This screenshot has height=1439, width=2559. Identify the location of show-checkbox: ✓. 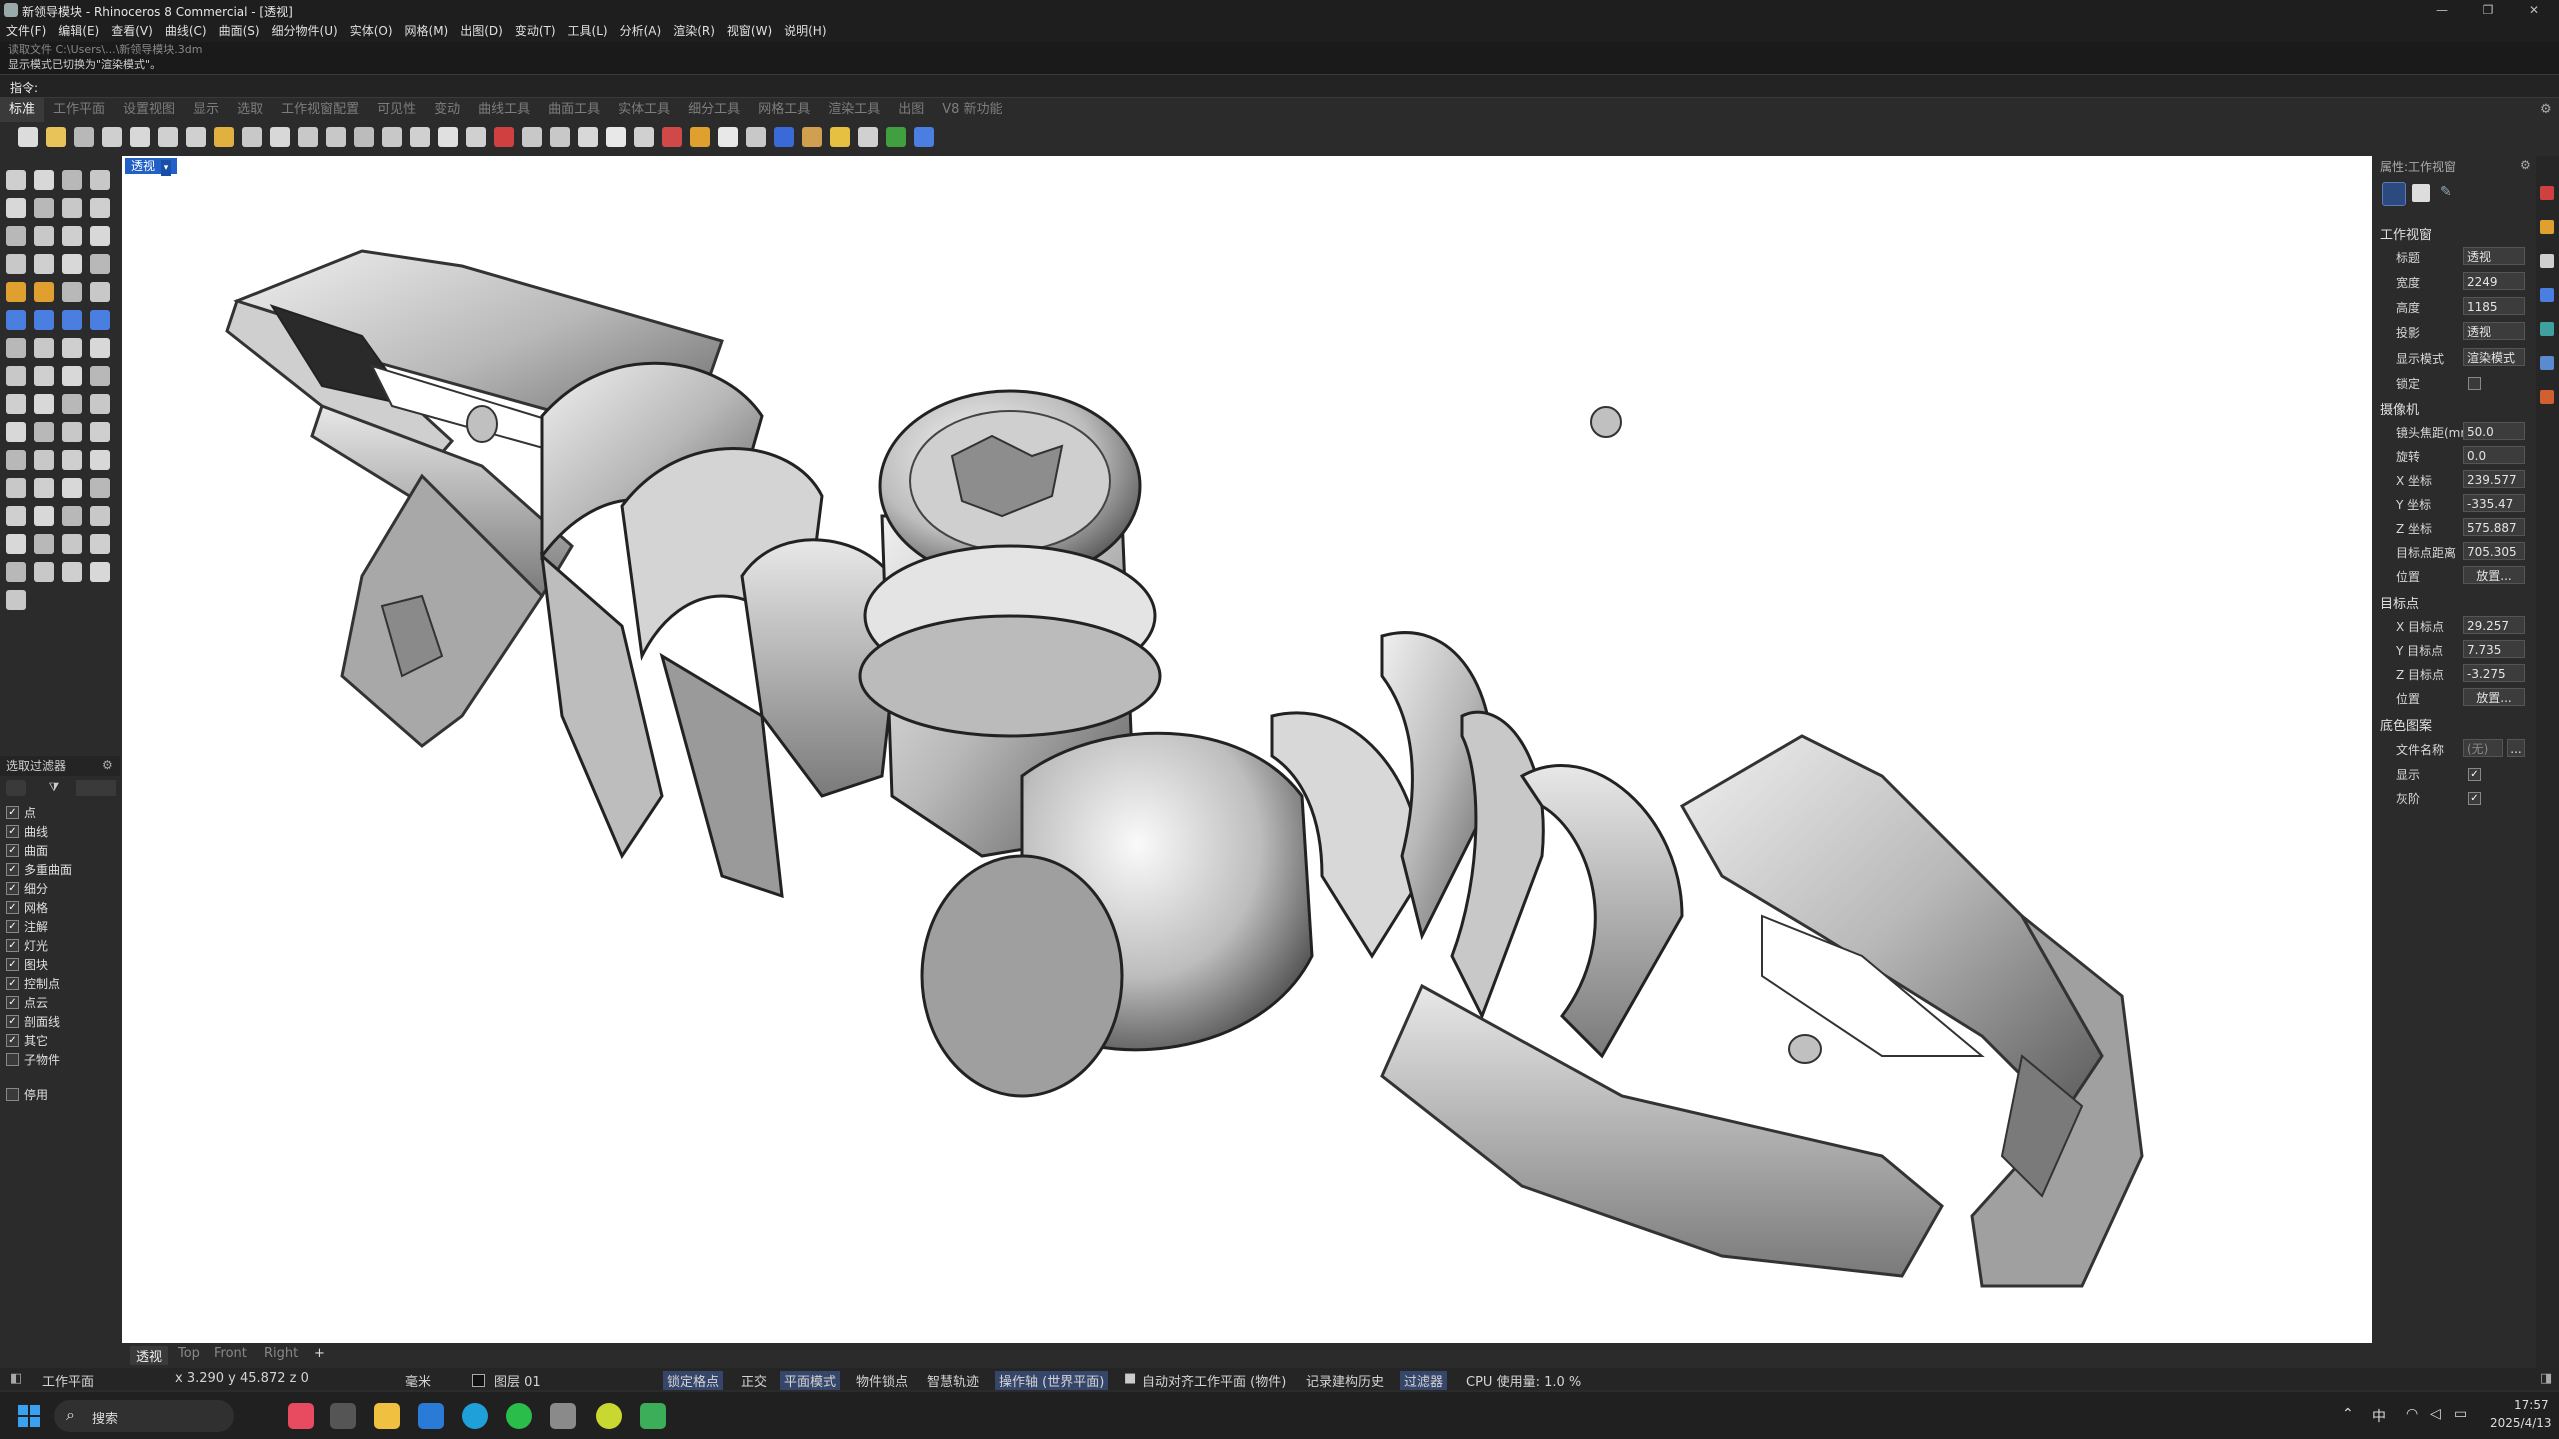
(2474, 774).